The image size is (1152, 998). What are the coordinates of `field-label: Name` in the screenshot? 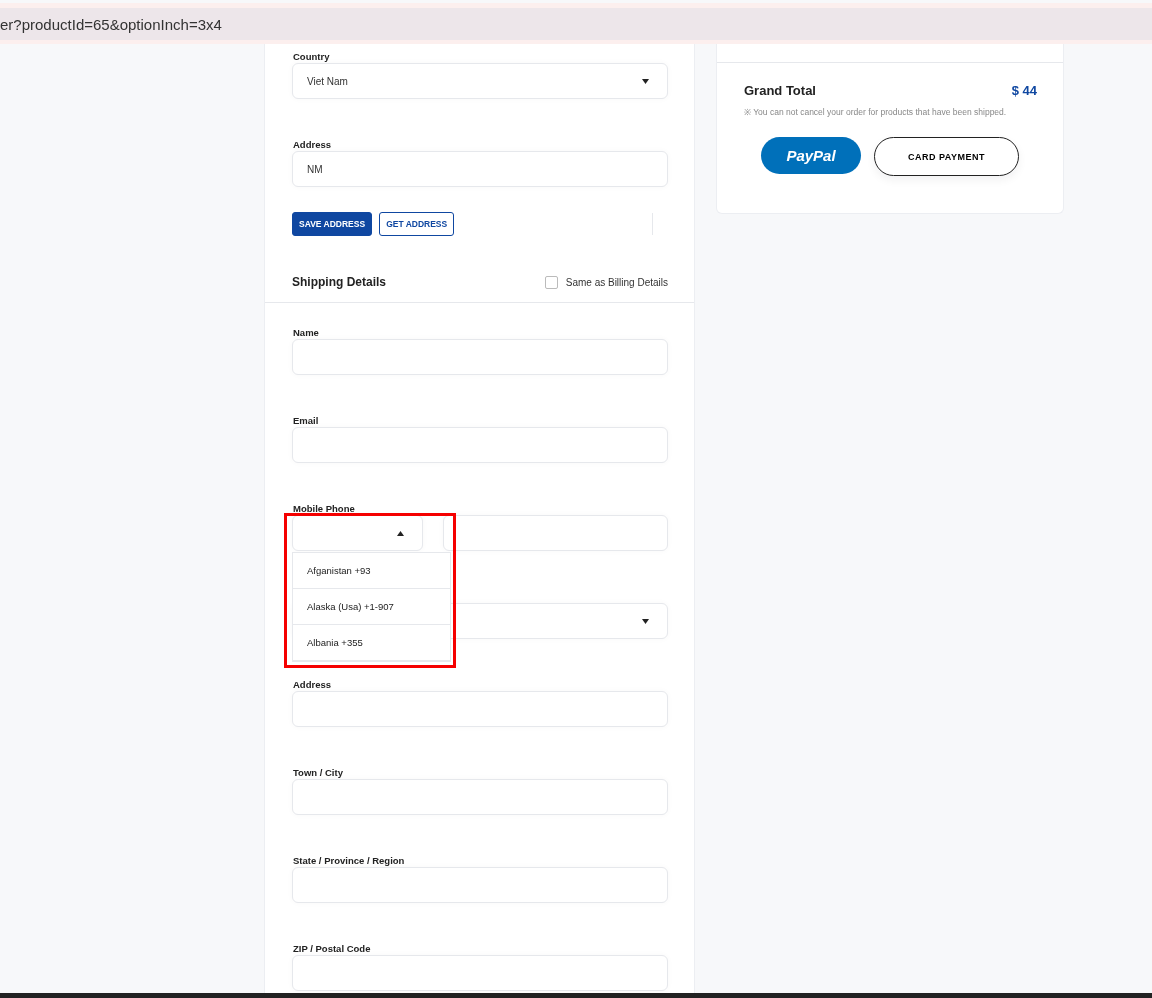 It's located at (305, 332).